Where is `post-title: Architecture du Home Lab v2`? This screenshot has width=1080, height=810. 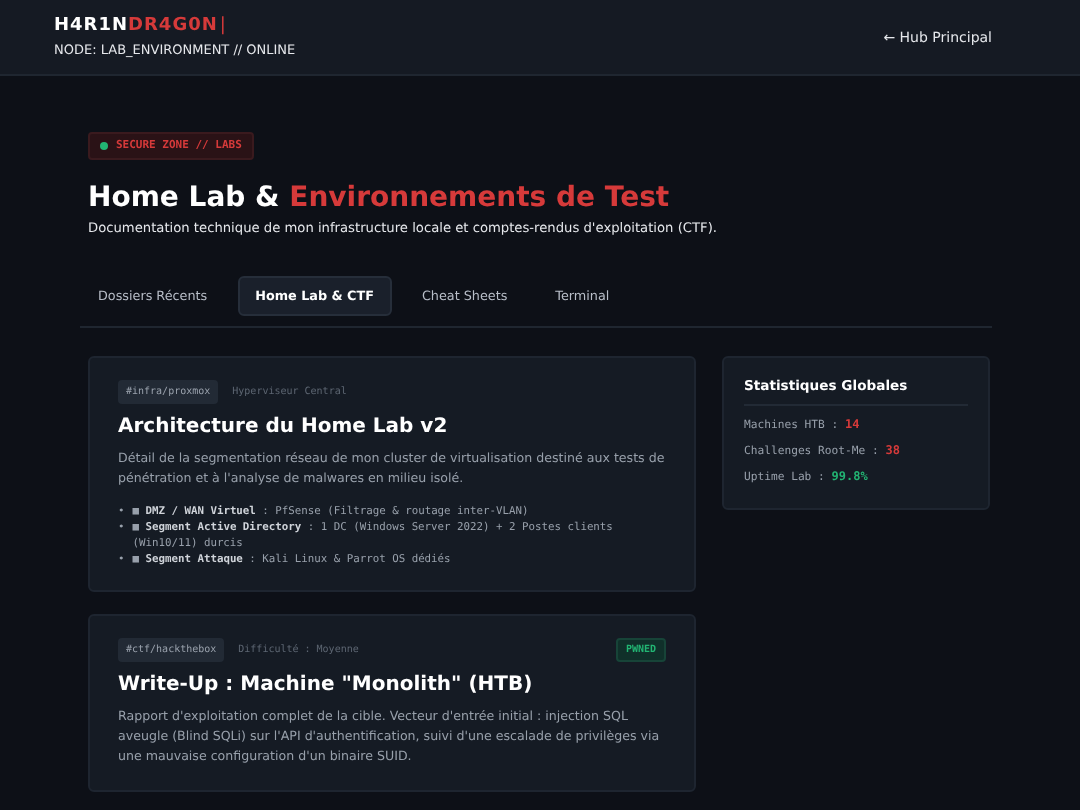 post-title: Architecture du Home Lab v2 is located at coordinates (284, 427).